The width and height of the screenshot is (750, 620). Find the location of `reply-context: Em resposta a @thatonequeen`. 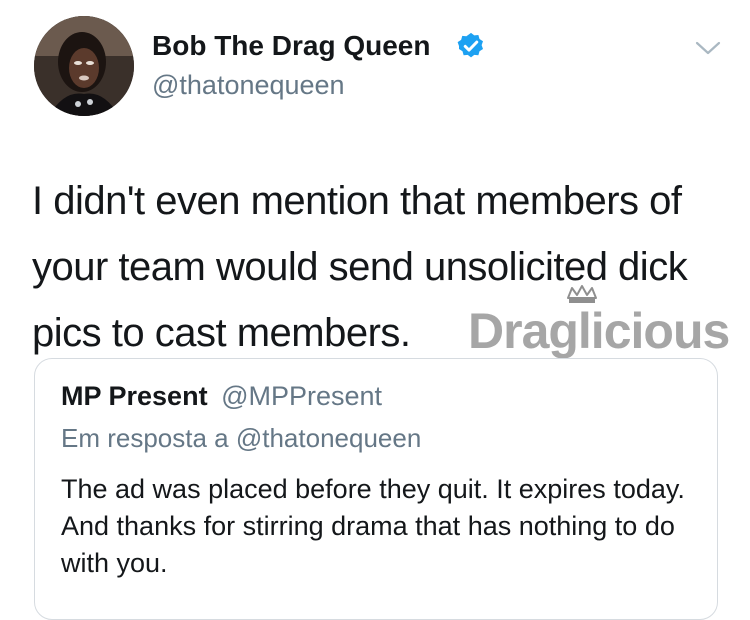

reply-context: Em resposta a @thatonequeen is located at coordinates (241, 438).